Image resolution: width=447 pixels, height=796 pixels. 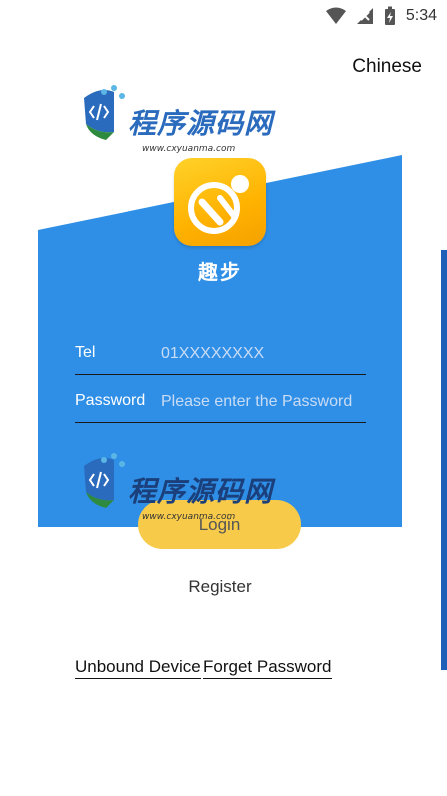 What do you see at coordinates (387, 67) in the screenshot?
I see `language-toggle: Chinese` at bounding box center [387, 67].